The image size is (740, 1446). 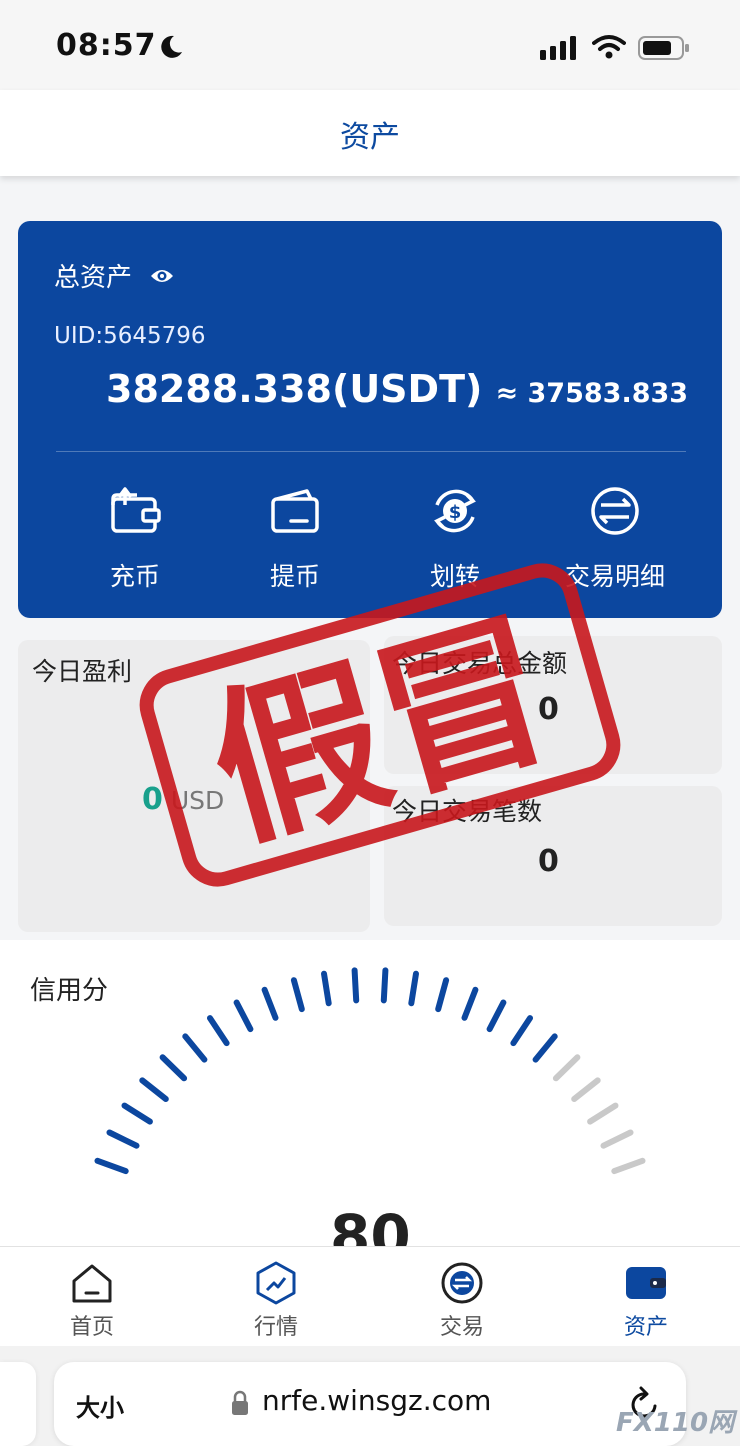 I want to click on withdraw-label: 提币, so click(x=294, y=576).